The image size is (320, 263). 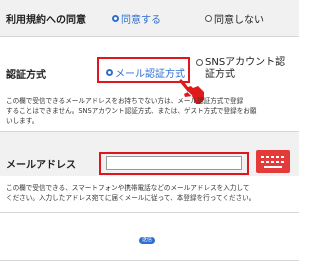 What do you see at coordinates (26, 75) in the screenshot?
I see `auth-label: 認証方式` at bounding box center [26, 75].